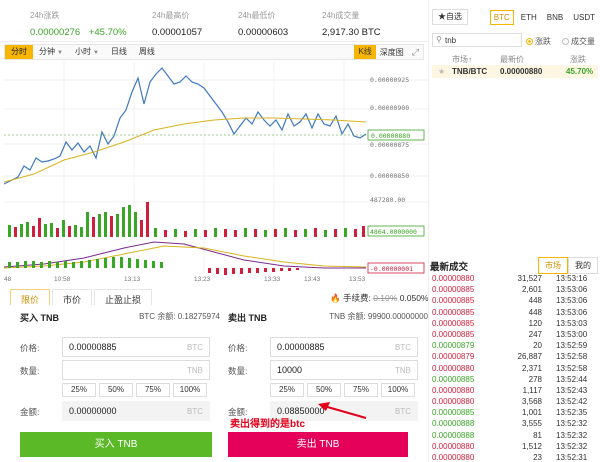 Image resolution: width=600 pixels, height=462 pixels. Describe the element at coordinates (398, 390) in the screenshot. I see `sell-100-button: 100%` at that location.